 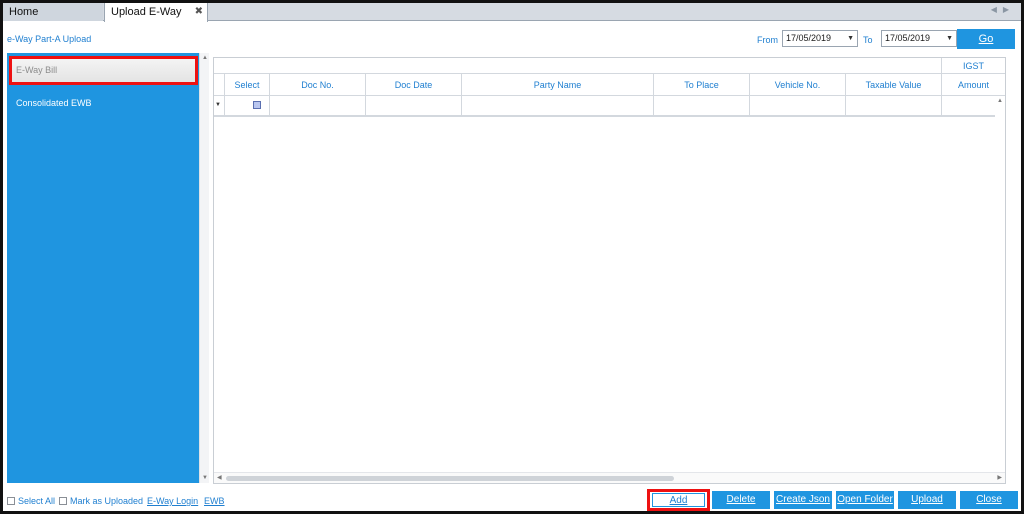 I want to click on ewb-link: EWB, so click(x=214, y=501).